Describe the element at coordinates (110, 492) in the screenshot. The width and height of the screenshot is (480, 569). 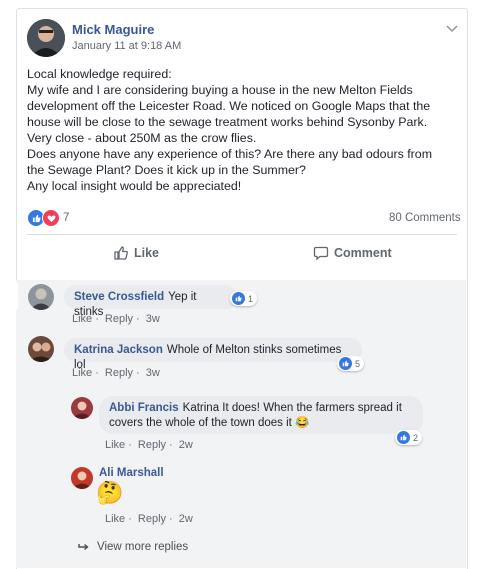
I see `thinking-emoji: 🤔` at that location.